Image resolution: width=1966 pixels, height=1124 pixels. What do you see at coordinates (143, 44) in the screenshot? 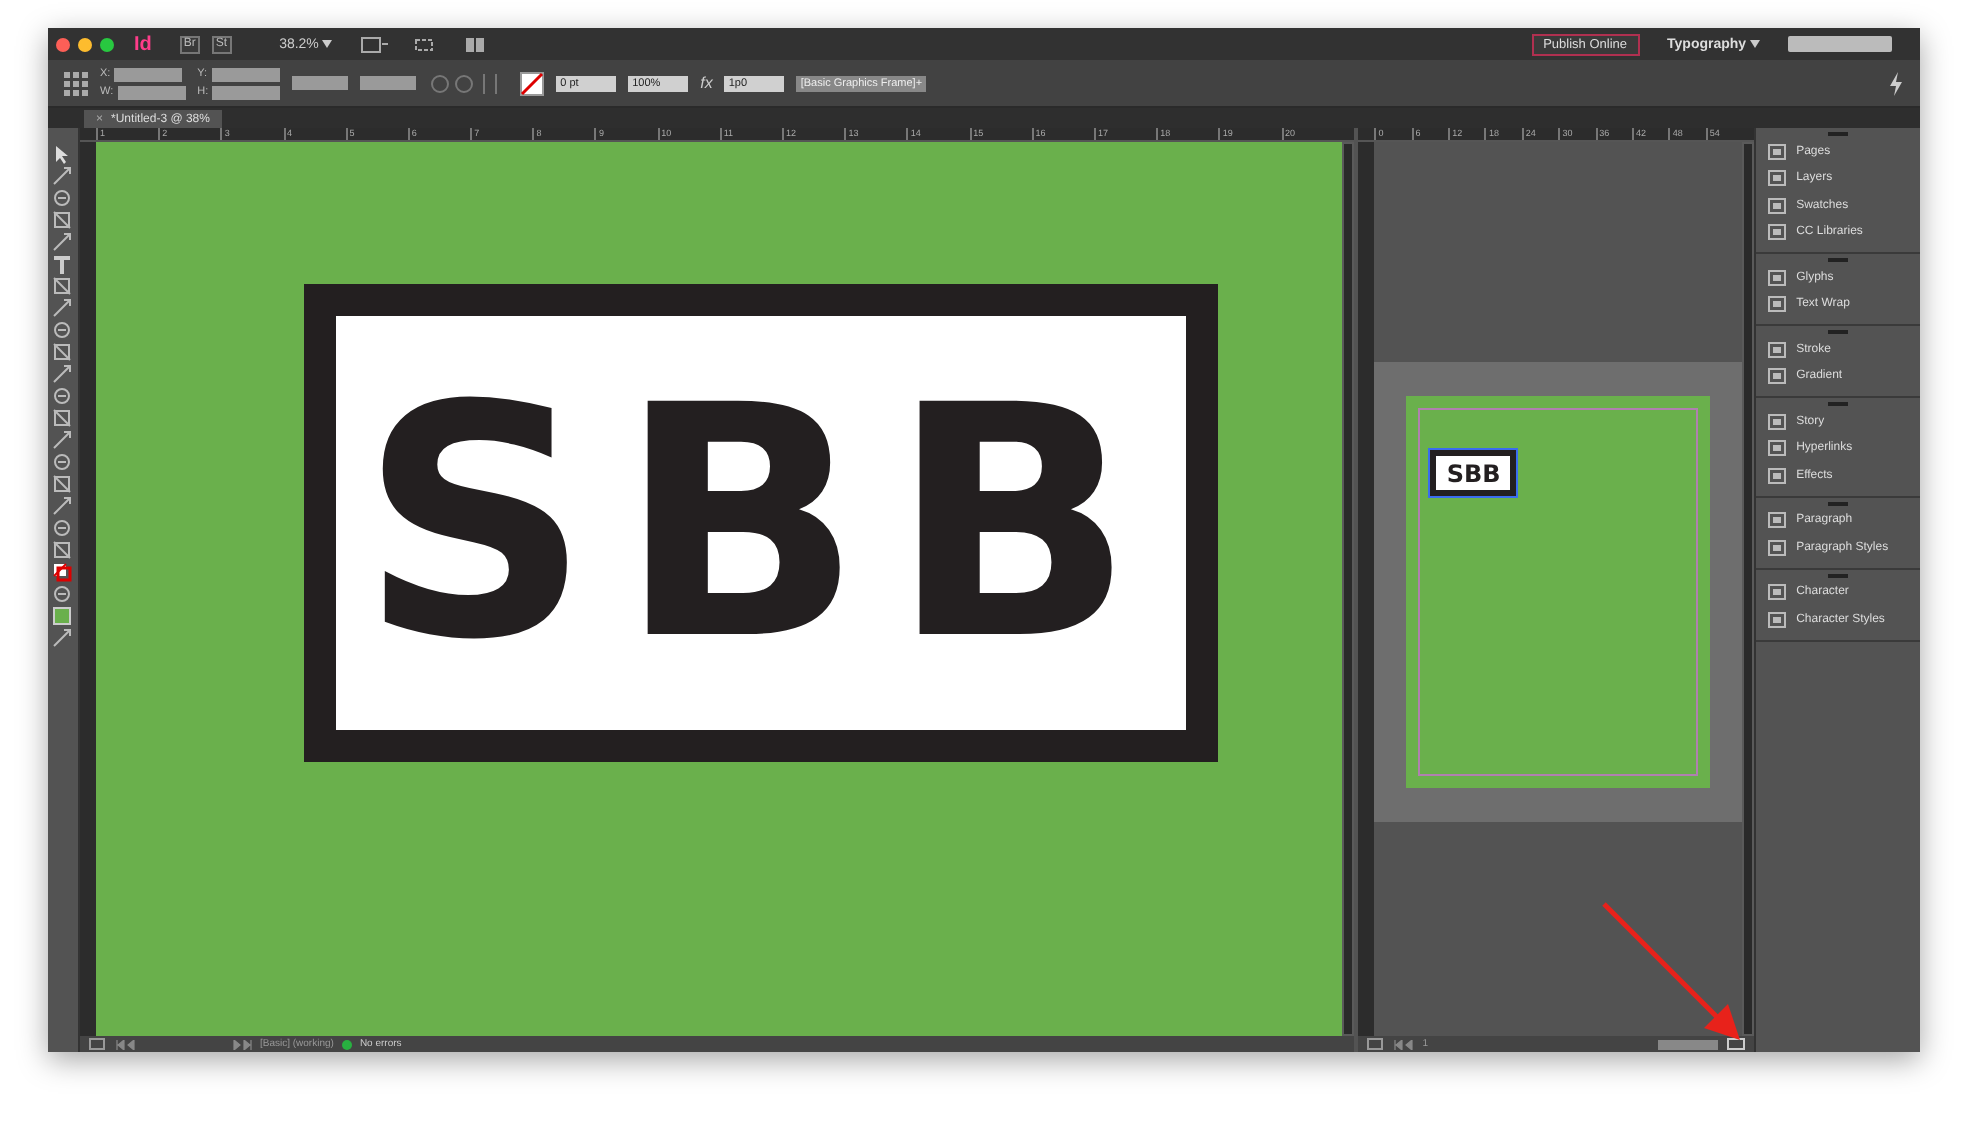
I see `app-logo: Id` at bounding box center [143, 44].